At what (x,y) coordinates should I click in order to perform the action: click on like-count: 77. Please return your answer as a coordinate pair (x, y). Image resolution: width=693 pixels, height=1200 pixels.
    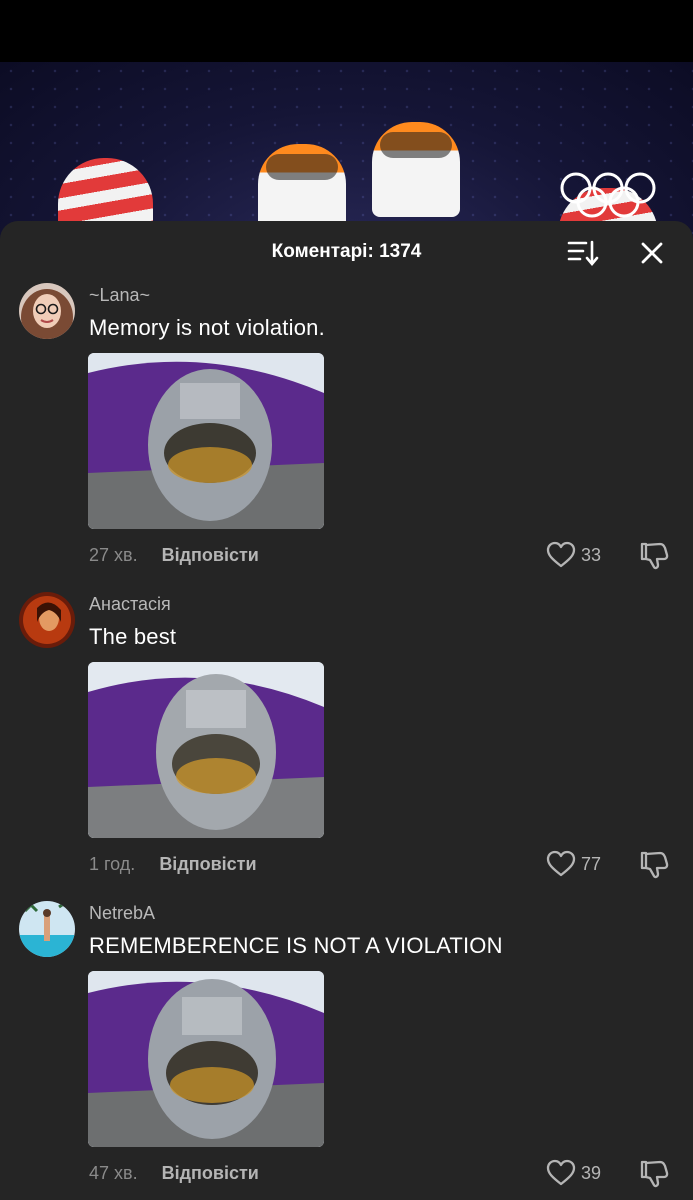
    Looking at the image, I should click on (591, 864).